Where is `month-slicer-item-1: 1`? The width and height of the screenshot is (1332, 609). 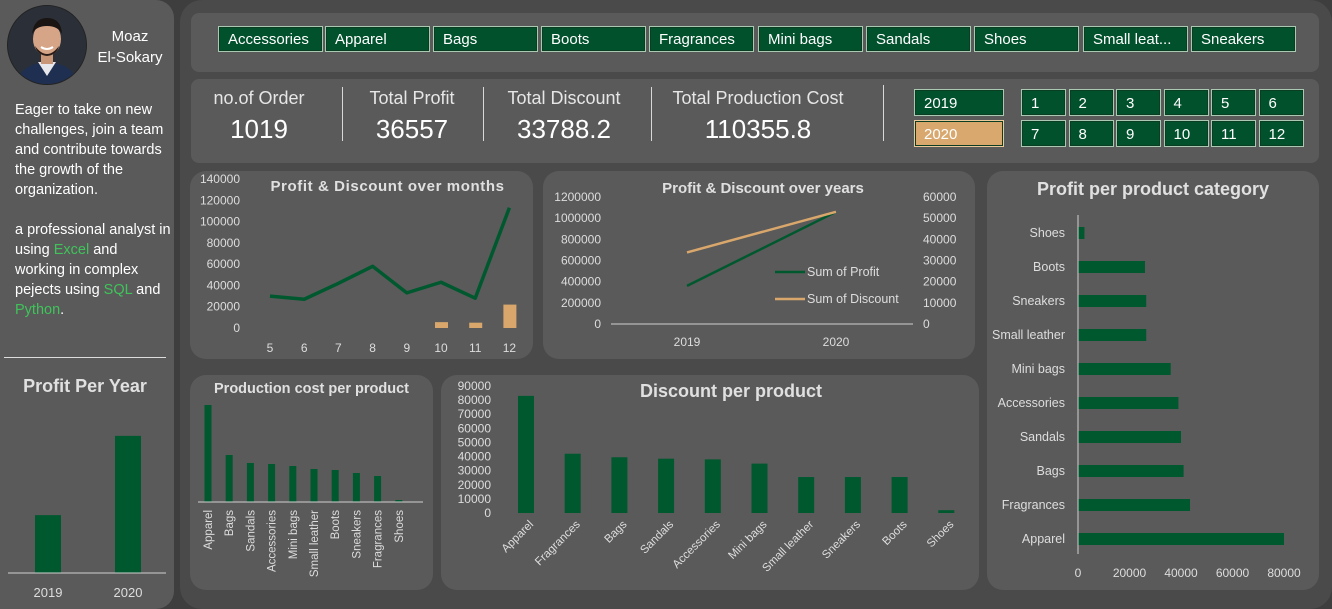 month-slicer-item-1: 1 is located at coordinates (1043, 102).